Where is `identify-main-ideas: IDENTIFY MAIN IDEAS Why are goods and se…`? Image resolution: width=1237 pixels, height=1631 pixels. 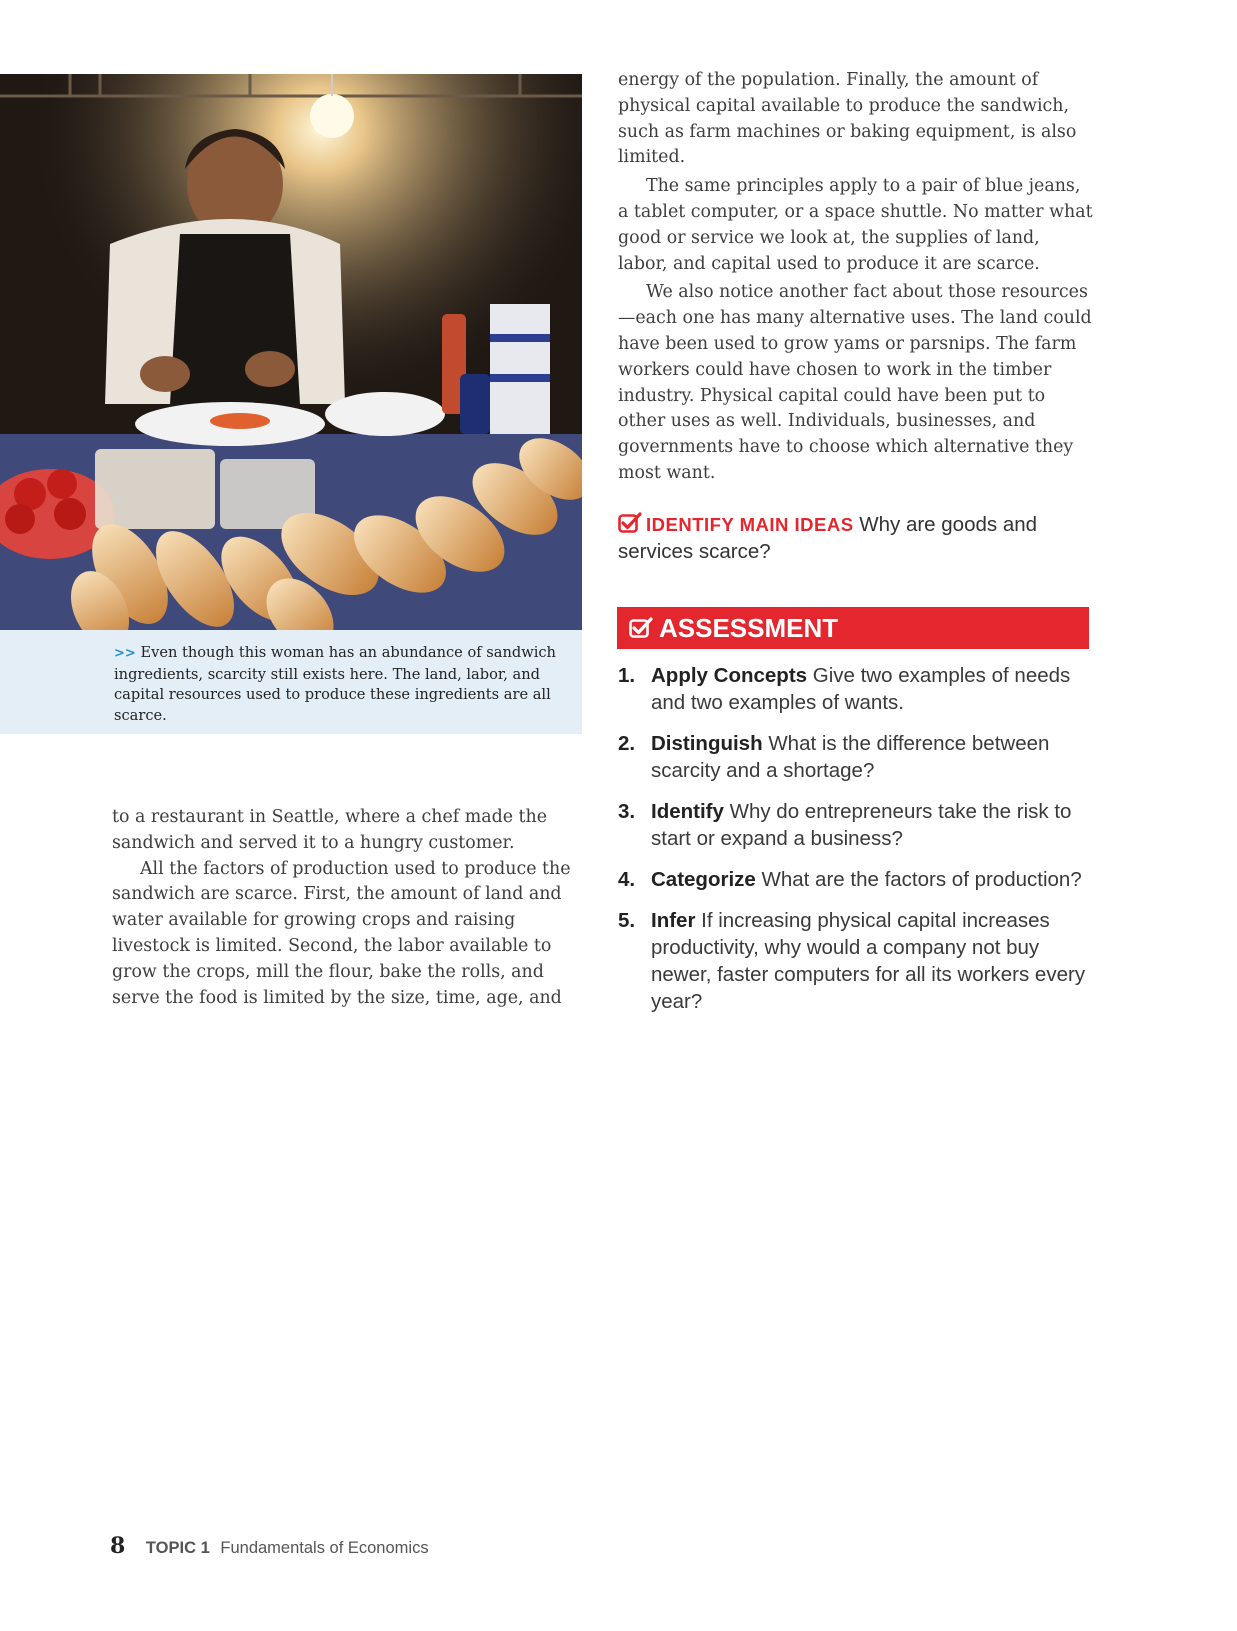
identify-main-ideas: IDENTIFY MAIN IDEAS Why are goods and se… is located at coordinates (856, 538).